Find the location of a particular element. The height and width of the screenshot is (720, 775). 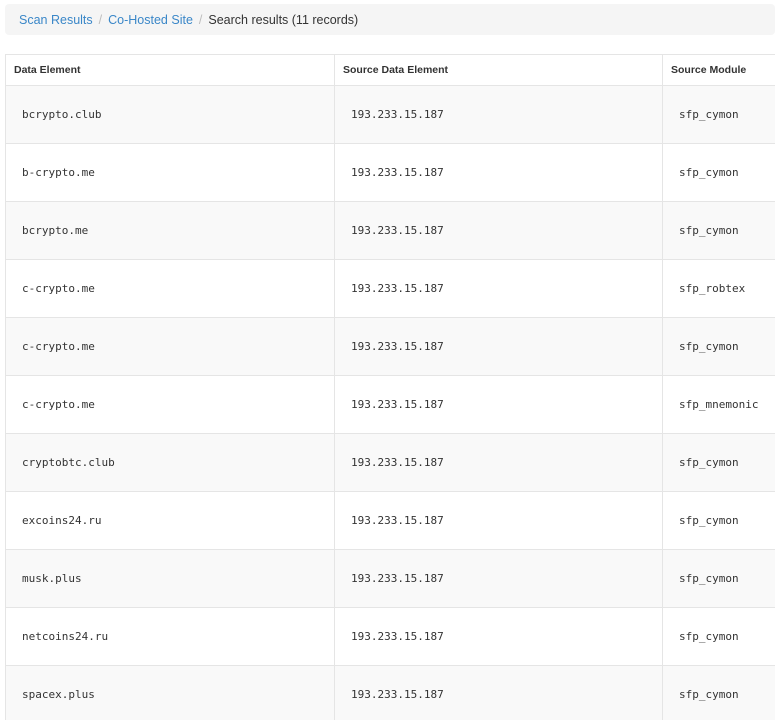

table-row: bcrypto.me 193.233.15.187 sfp_cymon is located at coordinates (390, 230).